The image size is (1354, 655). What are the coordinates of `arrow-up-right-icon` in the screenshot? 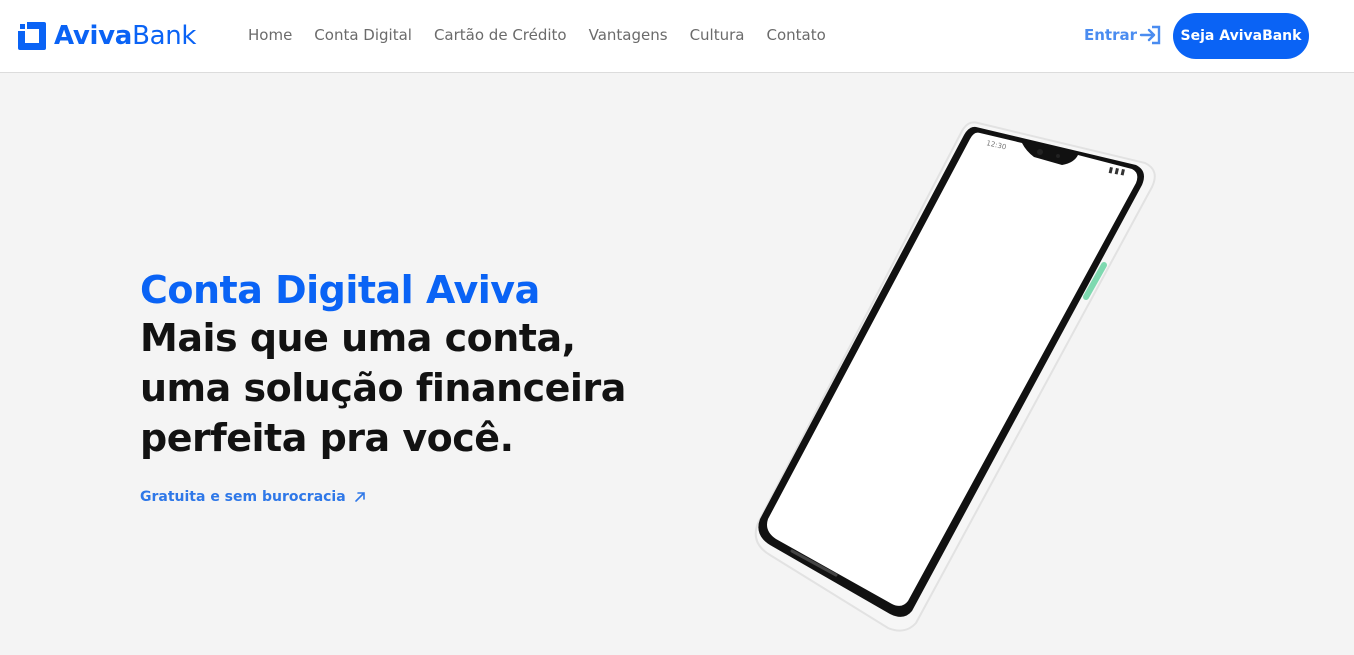 It's located at (359, 497).